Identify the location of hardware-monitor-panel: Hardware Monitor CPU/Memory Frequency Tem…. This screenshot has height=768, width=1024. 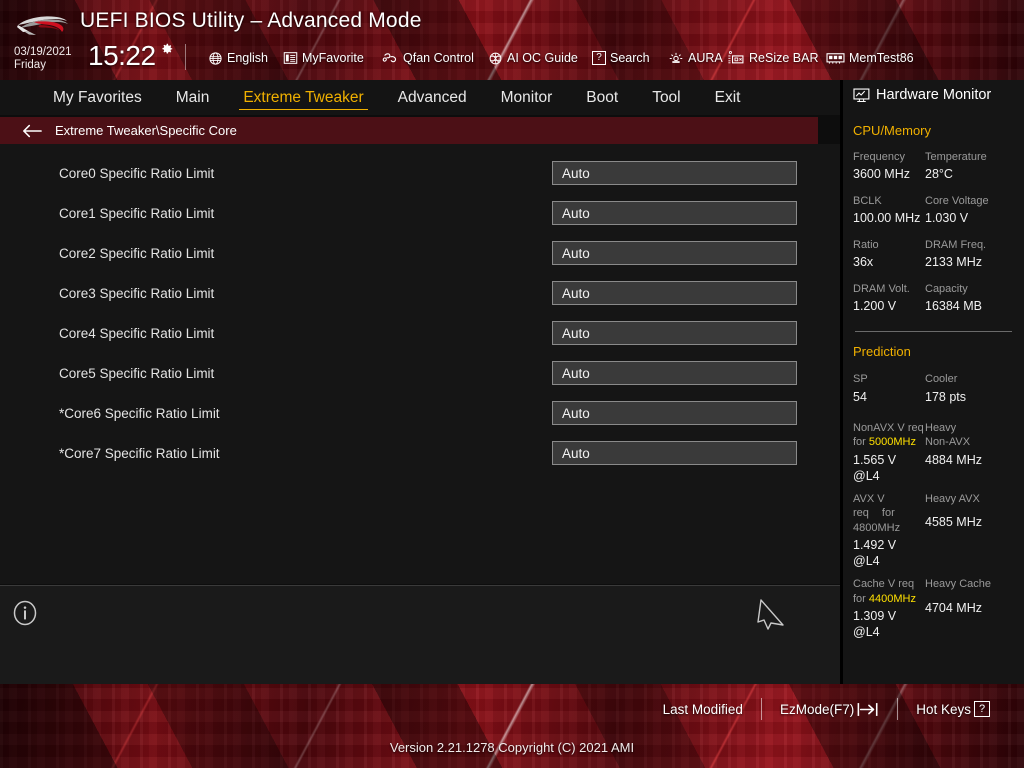
(932, 382).